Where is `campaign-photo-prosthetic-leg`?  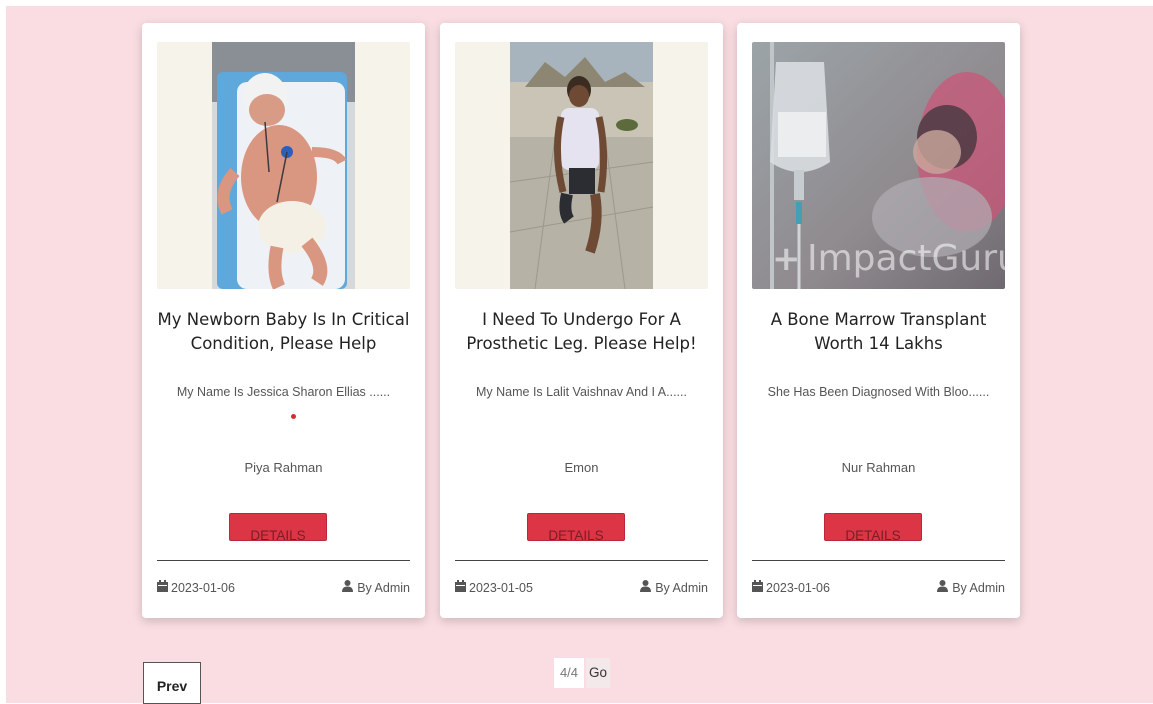 campaign-photo-prosthetic-leg is located at coordinates (581, 165).